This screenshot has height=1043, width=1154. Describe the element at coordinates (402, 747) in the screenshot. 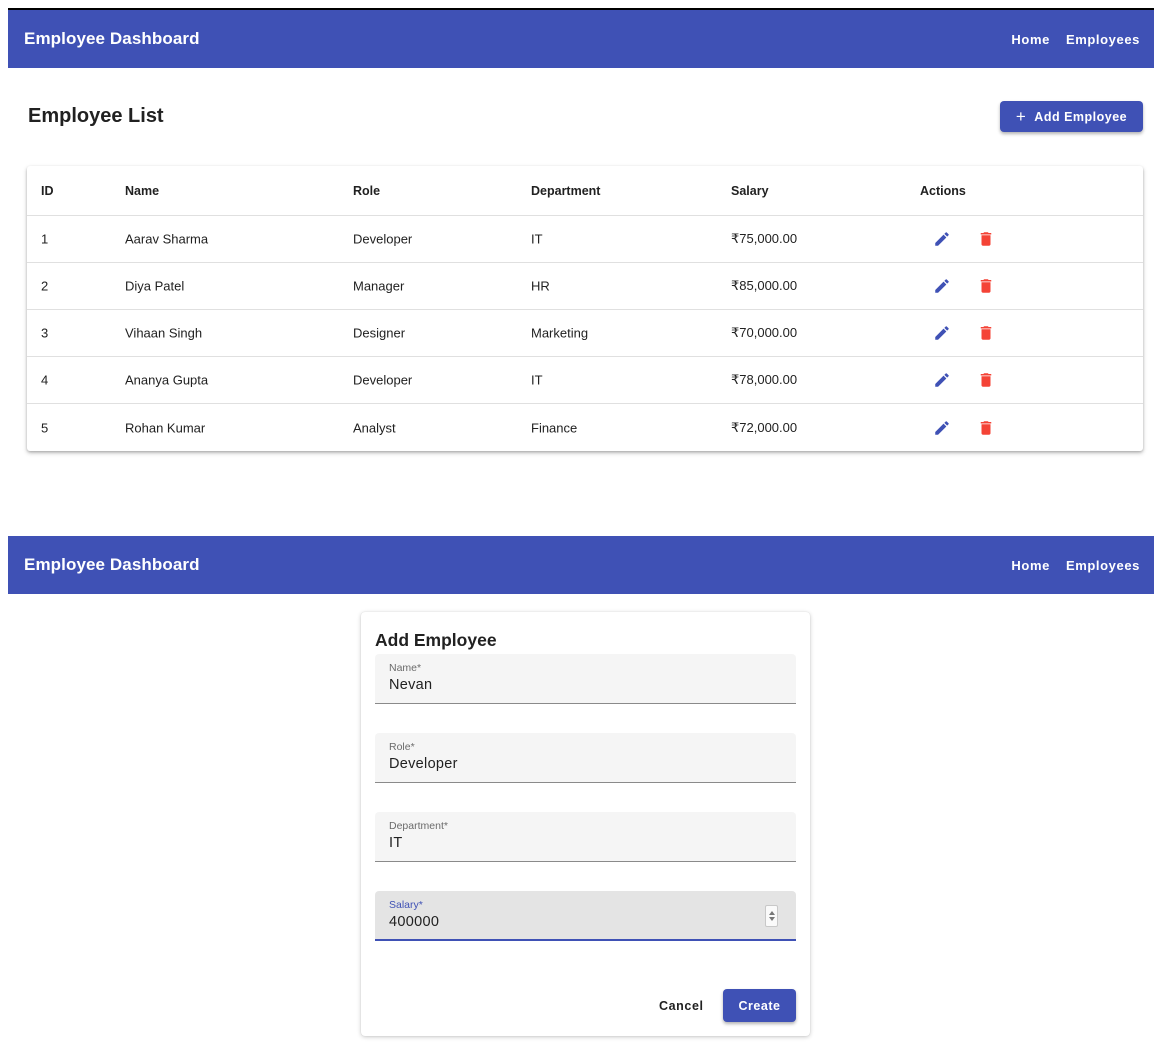

I see `role-field-label: Role*` at that location.